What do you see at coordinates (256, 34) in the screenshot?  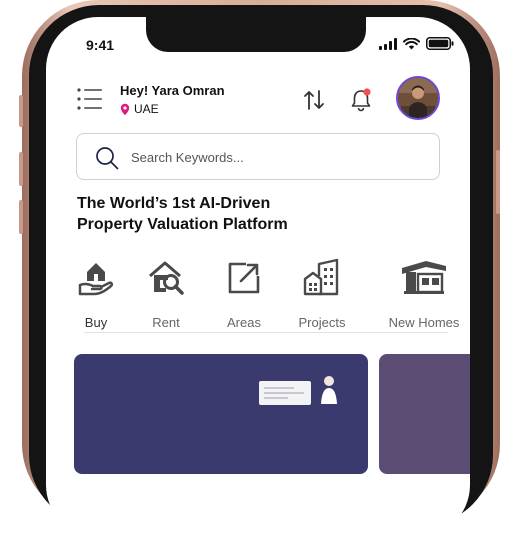 I see `phone-notch` at bounding box center [256, 34].